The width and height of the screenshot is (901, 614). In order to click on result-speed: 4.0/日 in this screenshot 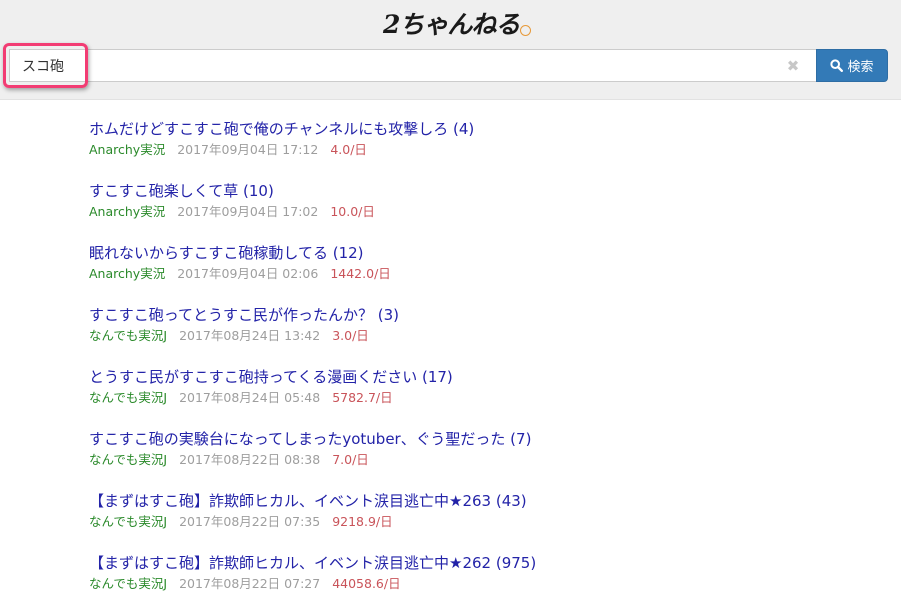, I will do `click(348, 149)`.